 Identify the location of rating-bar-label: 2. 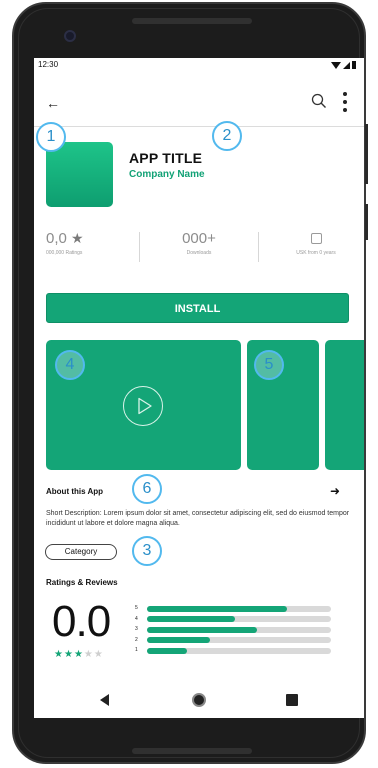
(136, 639).